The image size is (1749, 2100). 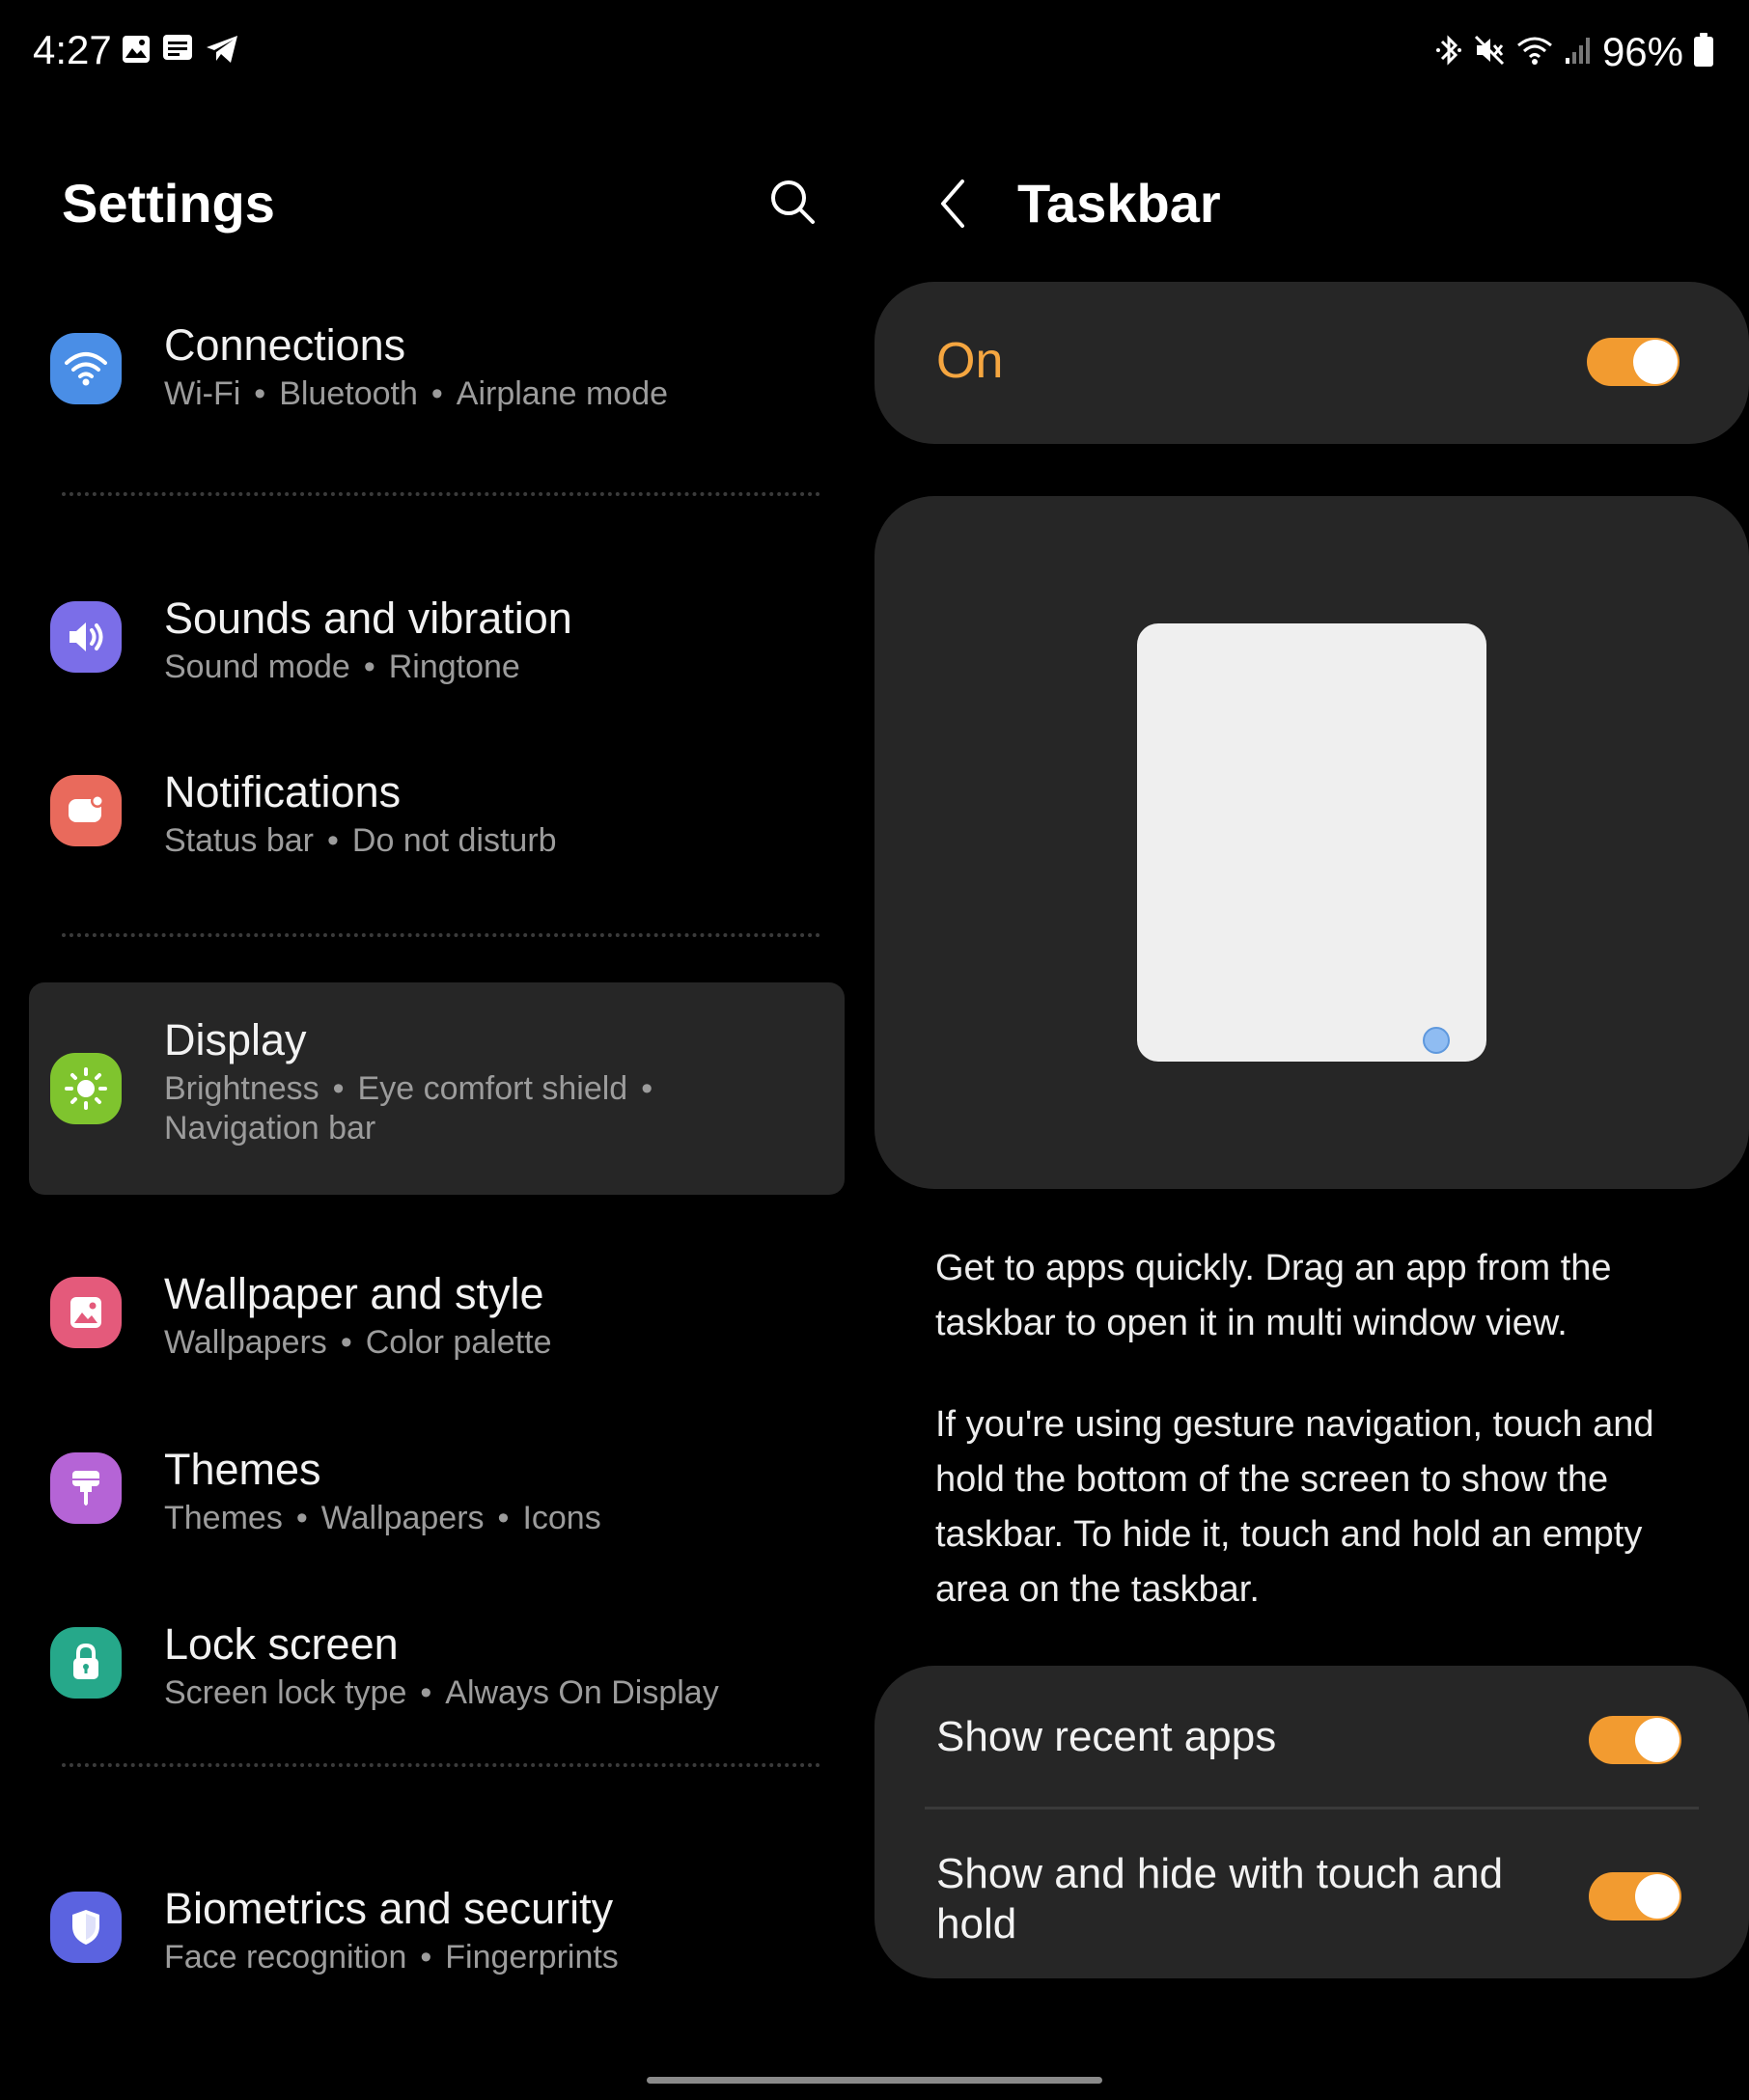 What do you see at coordinates (1642, 51) in the screenshot?
I see `battery-percent: 96%` at bounding box center [1642, 51].